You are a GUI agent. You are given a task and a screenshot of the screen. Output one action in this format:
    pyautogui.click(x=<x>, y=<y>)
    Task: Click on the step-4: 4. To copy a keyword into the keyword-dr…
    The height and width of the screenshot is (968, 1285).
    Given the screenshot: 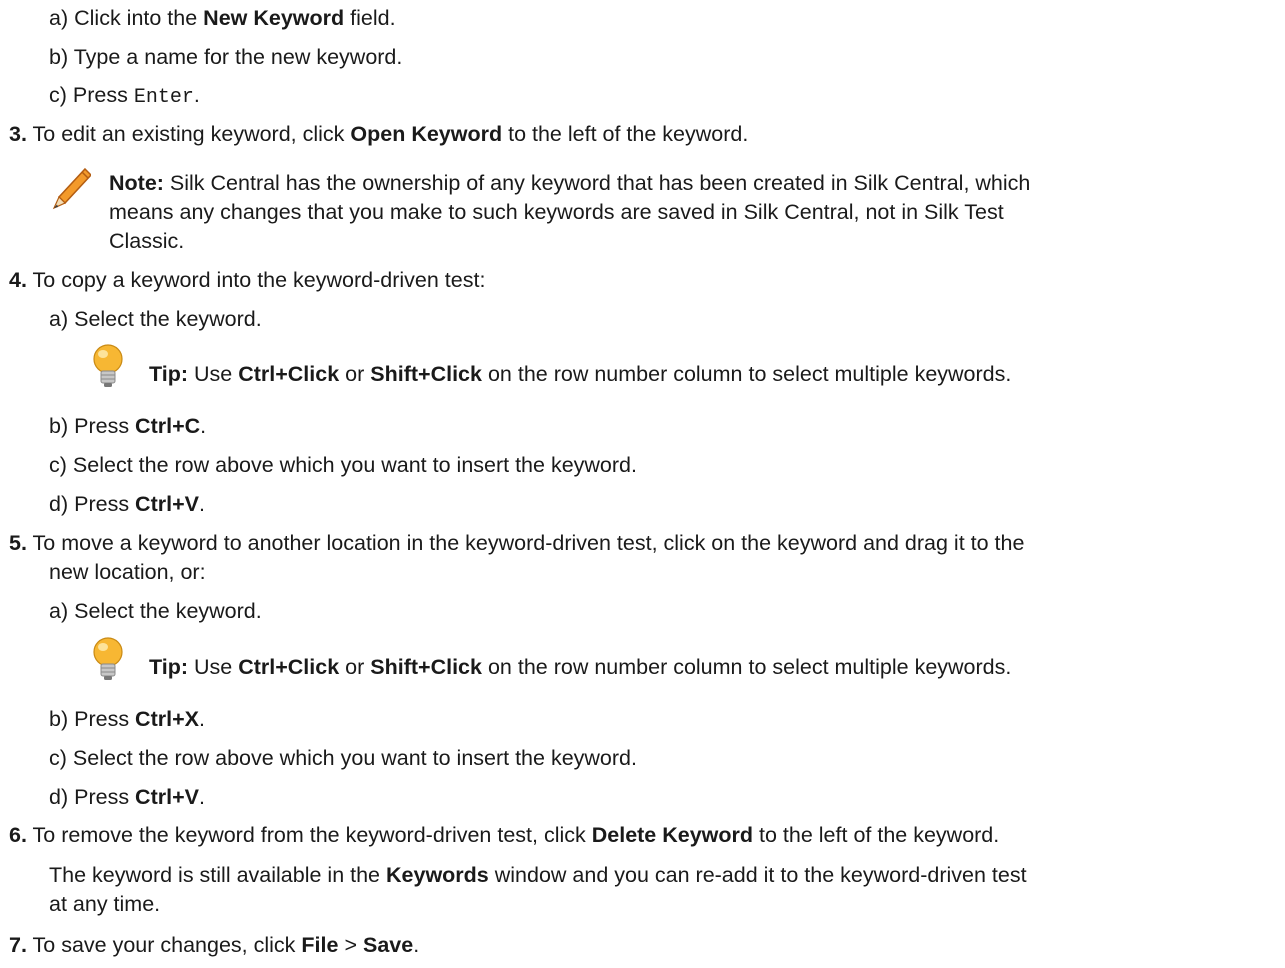 What is the action you would take?
    pyautogui.click(x=247, y=280)
    